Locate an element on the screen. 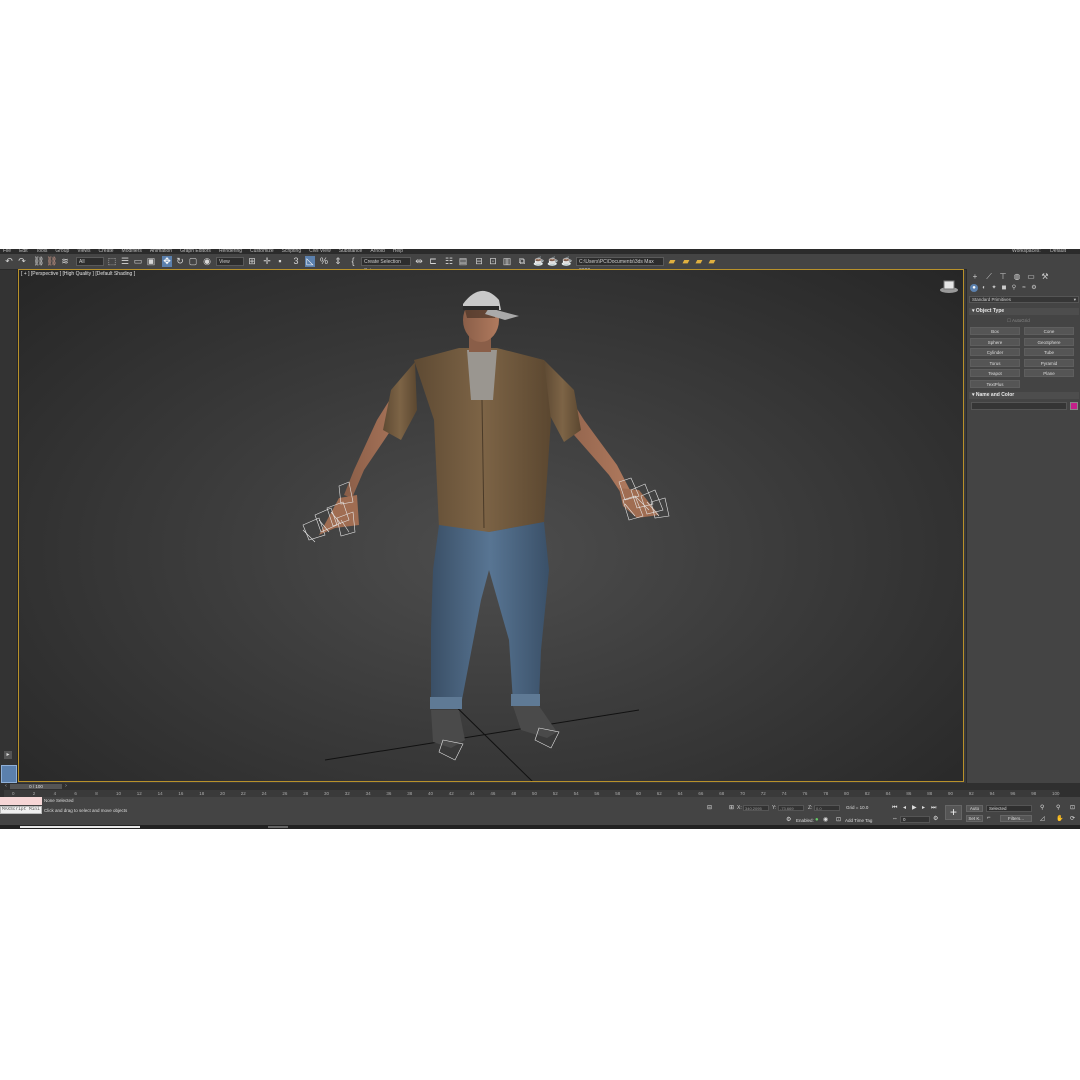 Image resolution: width=1080 pixels, height=1080 pixels. time-tag-icon: ◉ is located at coordinates (825, 820).